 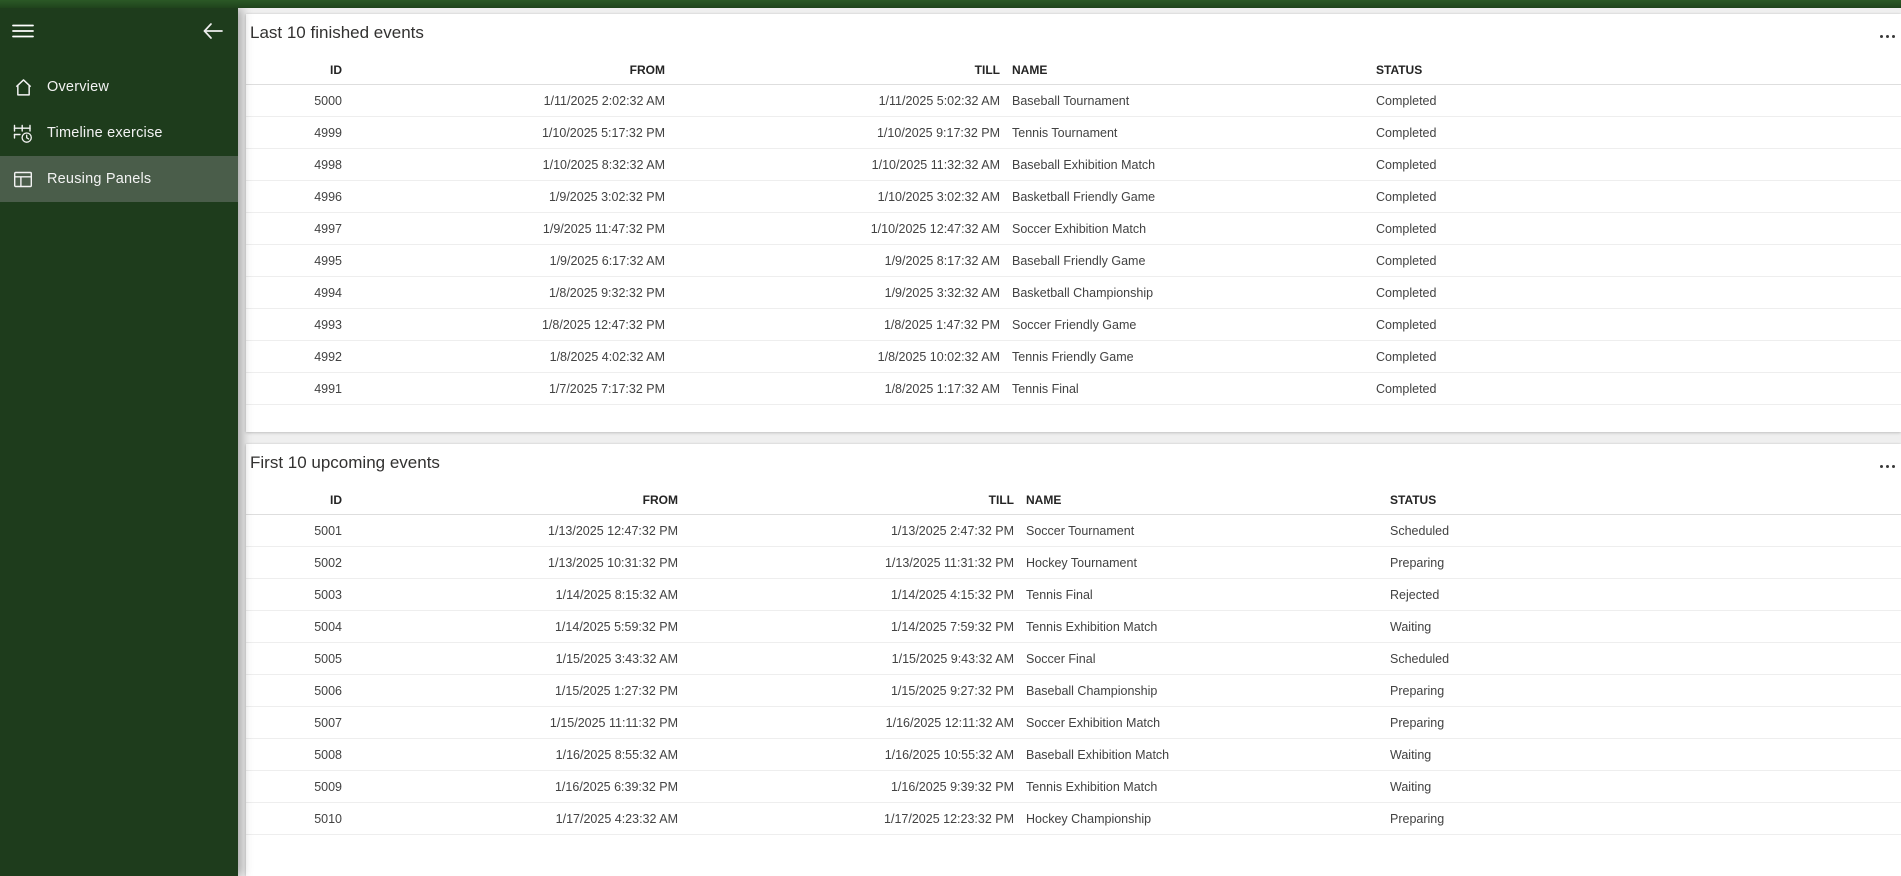 What do you see at coordinates (616, 594) in the screenshot?
I see `cell-from: 1/14/2025 8:15:32 AM` at bounding box center [616, 594].